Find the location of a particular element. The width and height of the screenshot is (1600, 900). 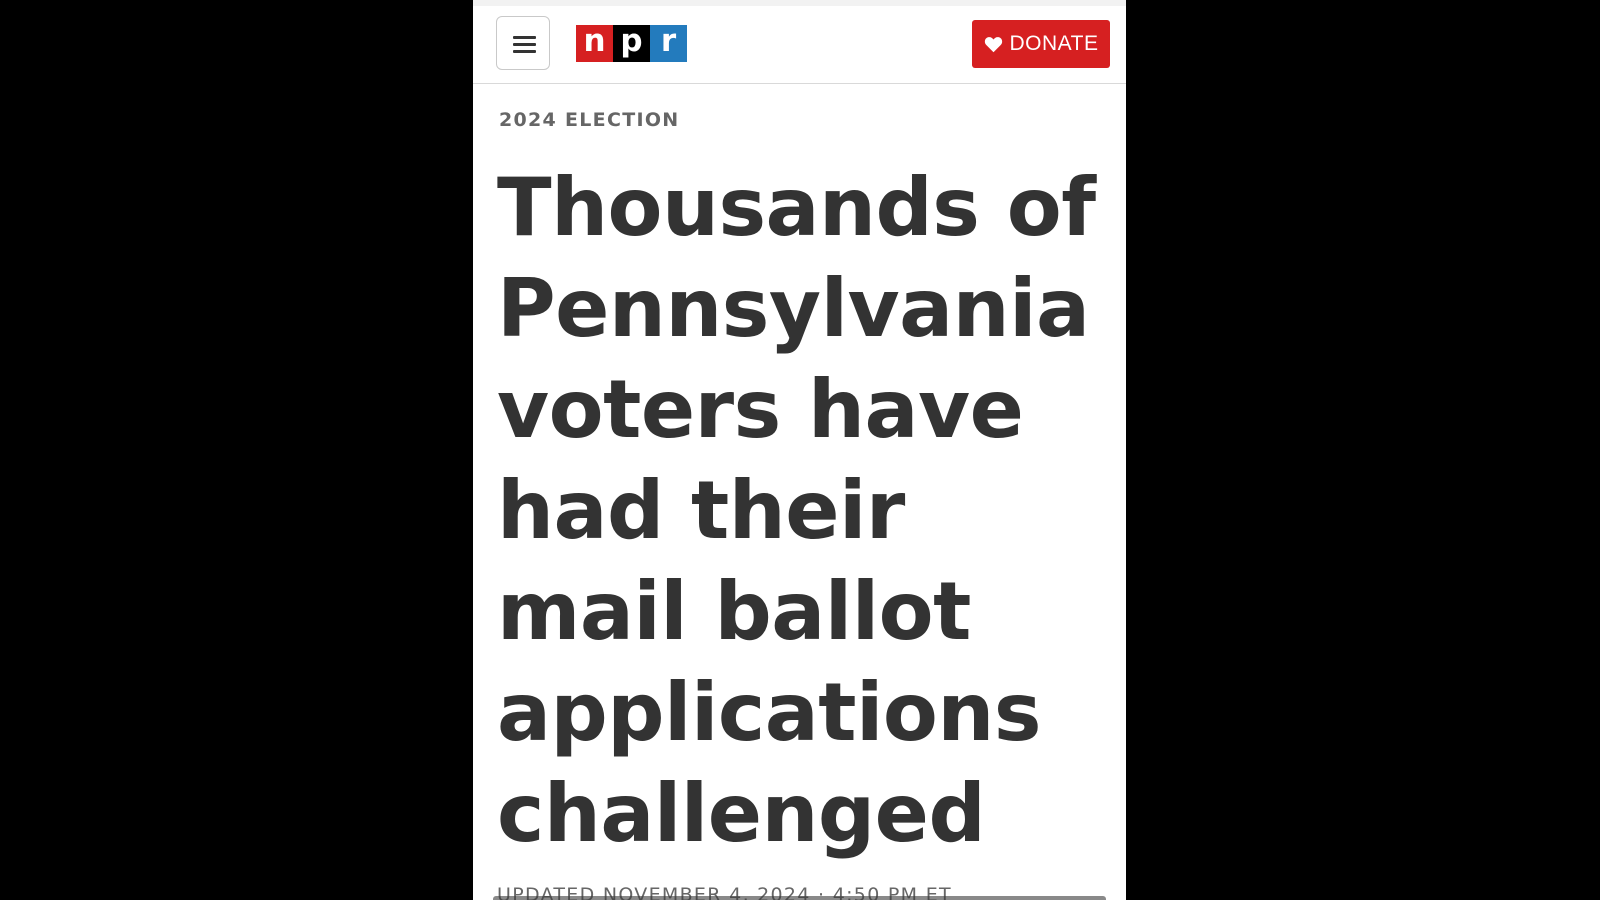

donate-button: DONATE is located at coordinates (1041, 44).